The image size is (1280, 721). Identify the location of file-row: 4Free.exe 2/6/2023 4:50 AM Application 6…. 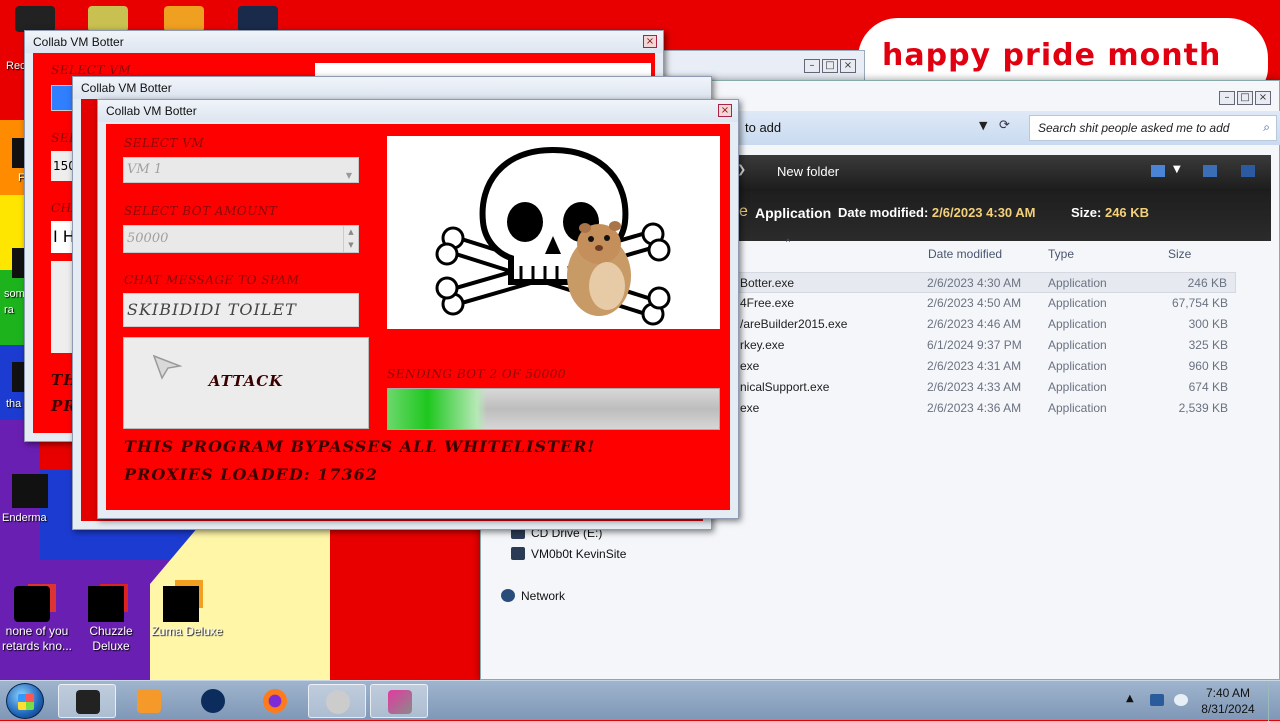
(986, 303).